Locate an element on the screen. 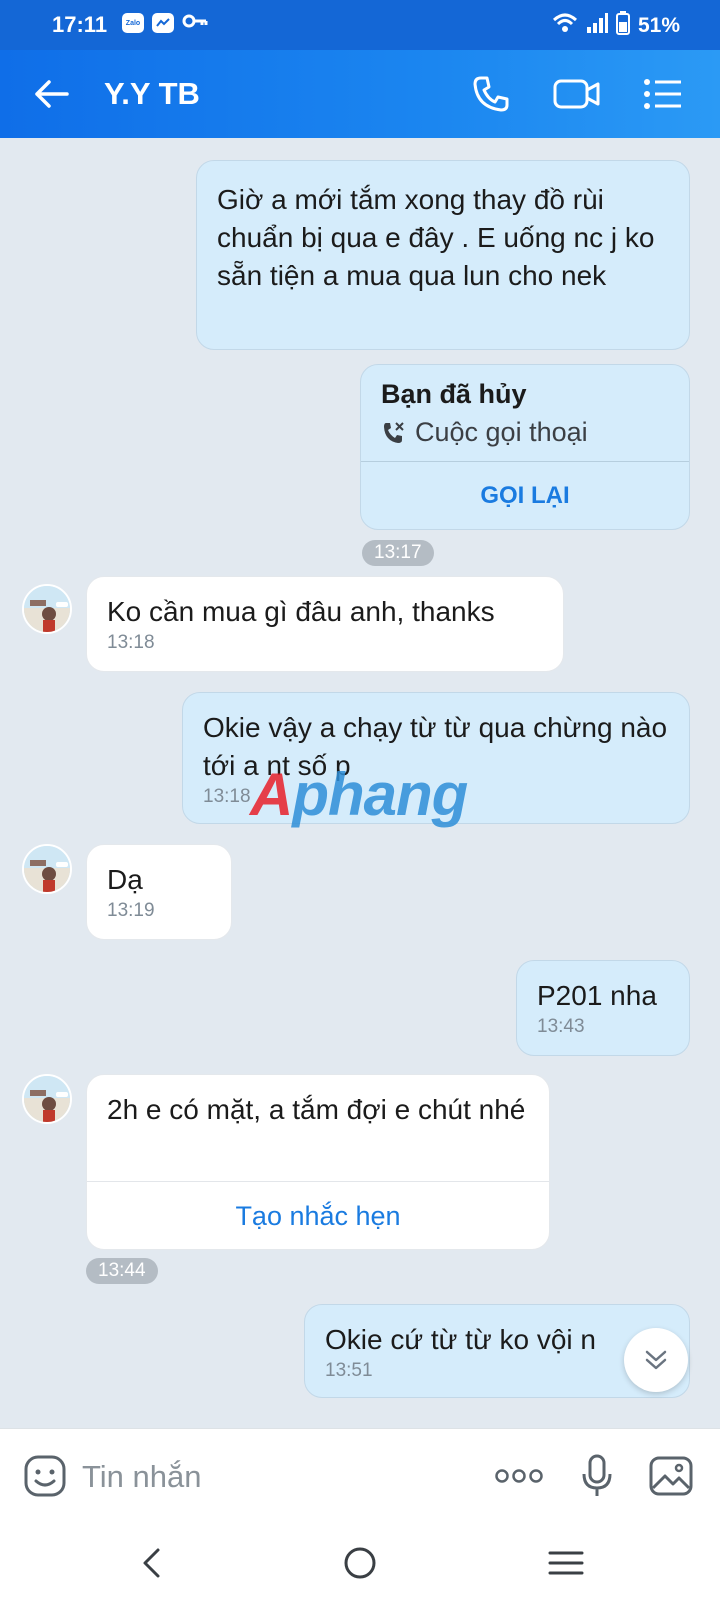  chevron-double-down-icon is located at coordinates (656, 1360).